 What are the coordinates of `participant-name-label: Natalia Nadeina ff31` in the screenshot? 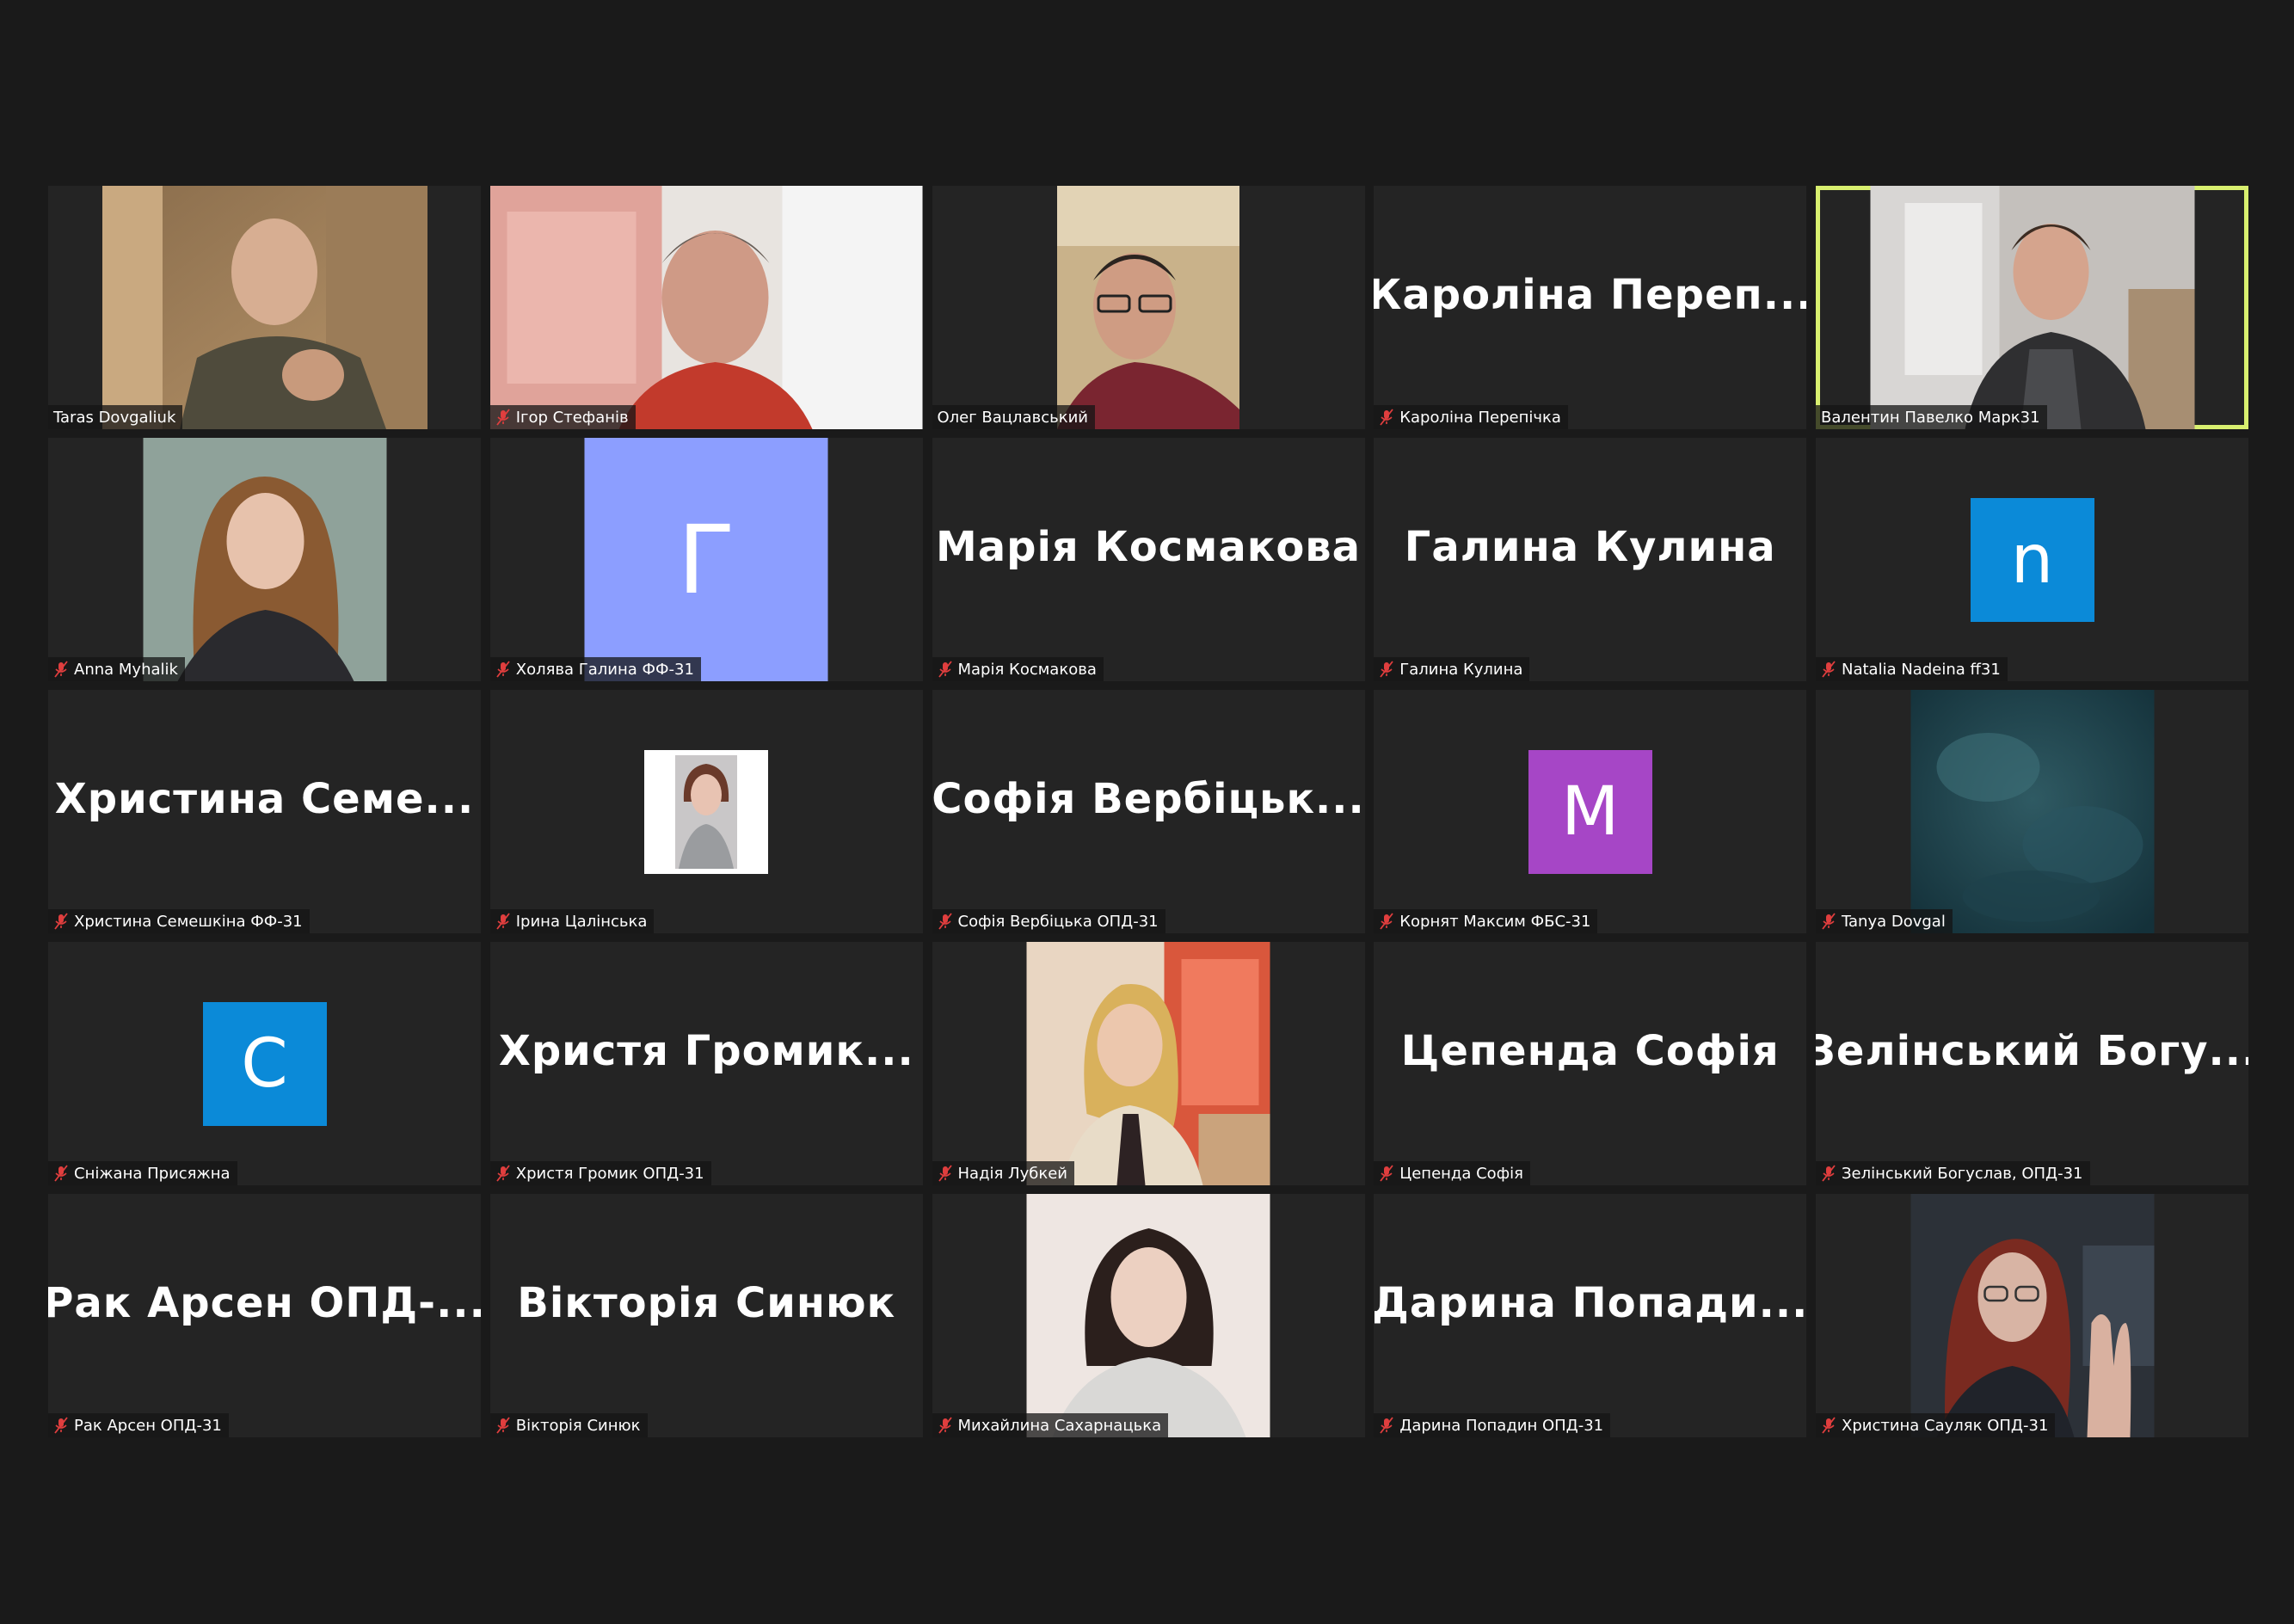 It's located at (1912, 669).